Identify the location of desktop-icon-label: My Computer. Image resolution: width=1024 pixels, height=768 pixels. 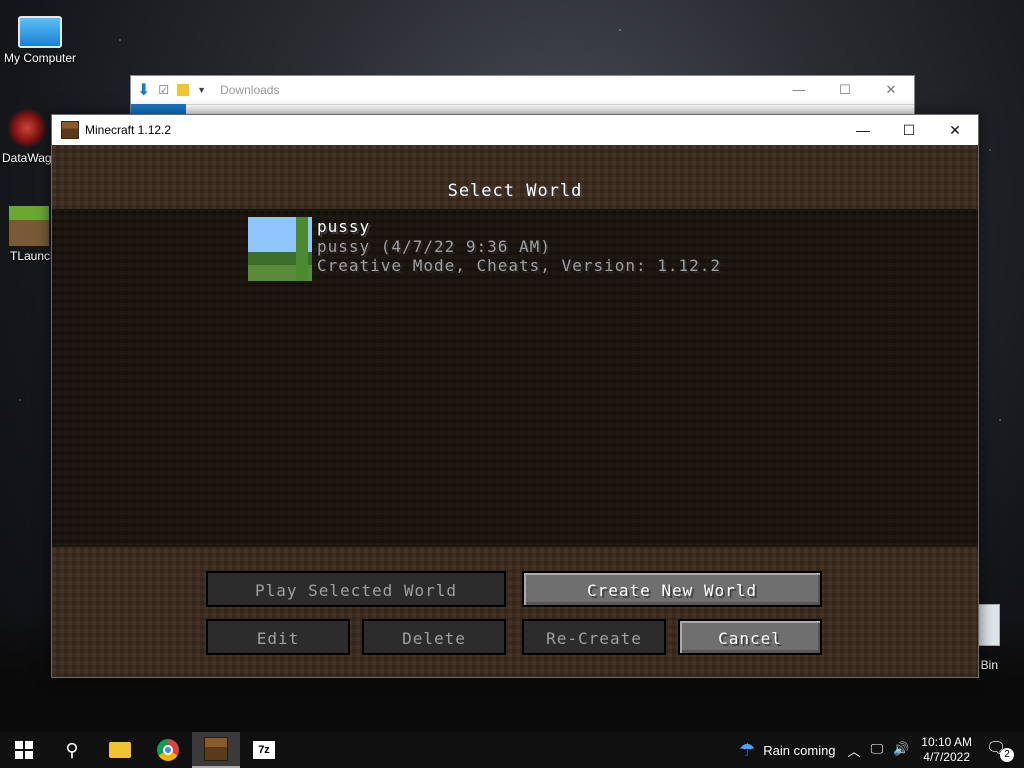
(40, 58).